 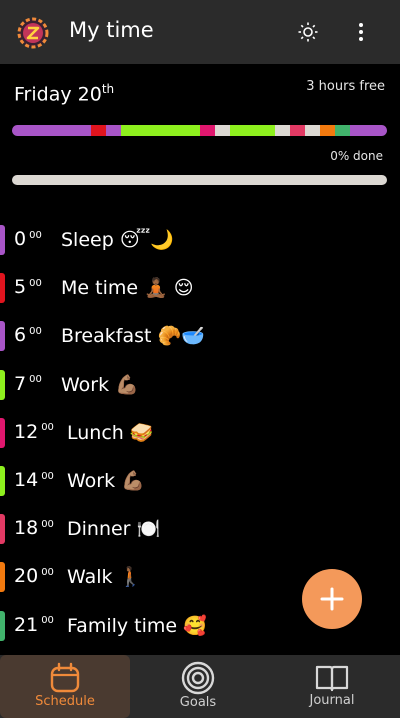 What do you see at coordinates (198, 678) in the screenshot?
I see `target-icon` at bounding box center [198, 678].